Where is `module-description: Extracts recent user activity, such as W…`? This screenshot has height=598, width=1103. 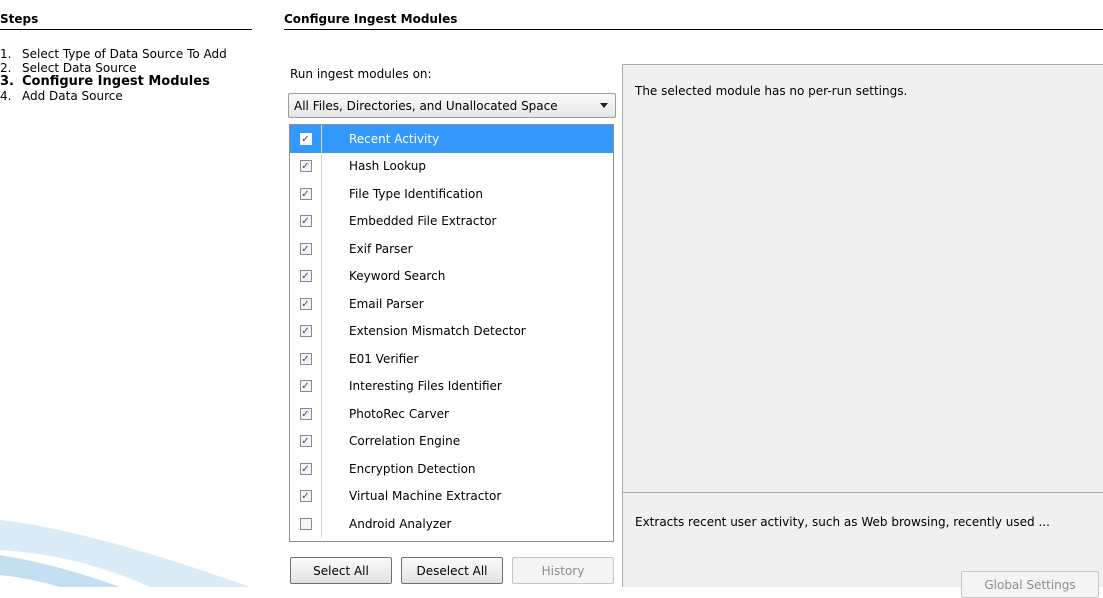
module-description: Extracts recent user activity, such as W… is located at coordinates (842, 522).